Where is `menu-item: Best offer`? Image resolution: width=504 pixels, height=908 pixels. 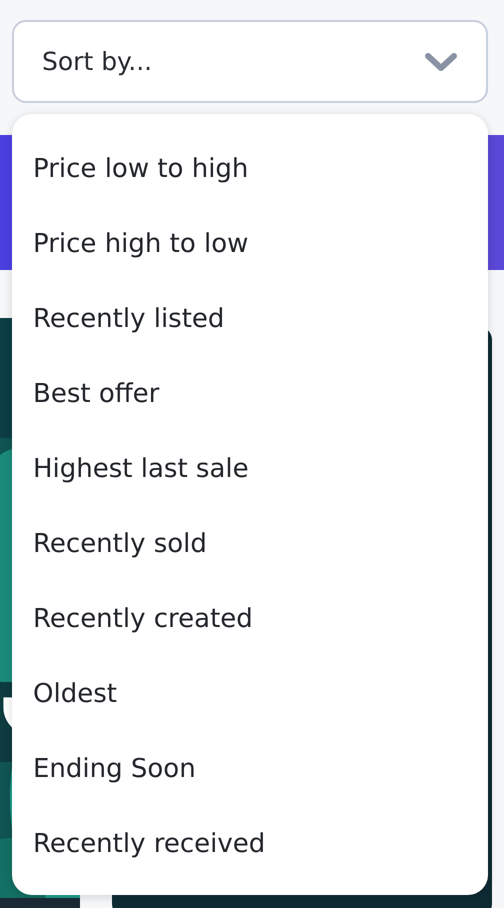
menu-item: Best offer is located at coordinates (96, 393).